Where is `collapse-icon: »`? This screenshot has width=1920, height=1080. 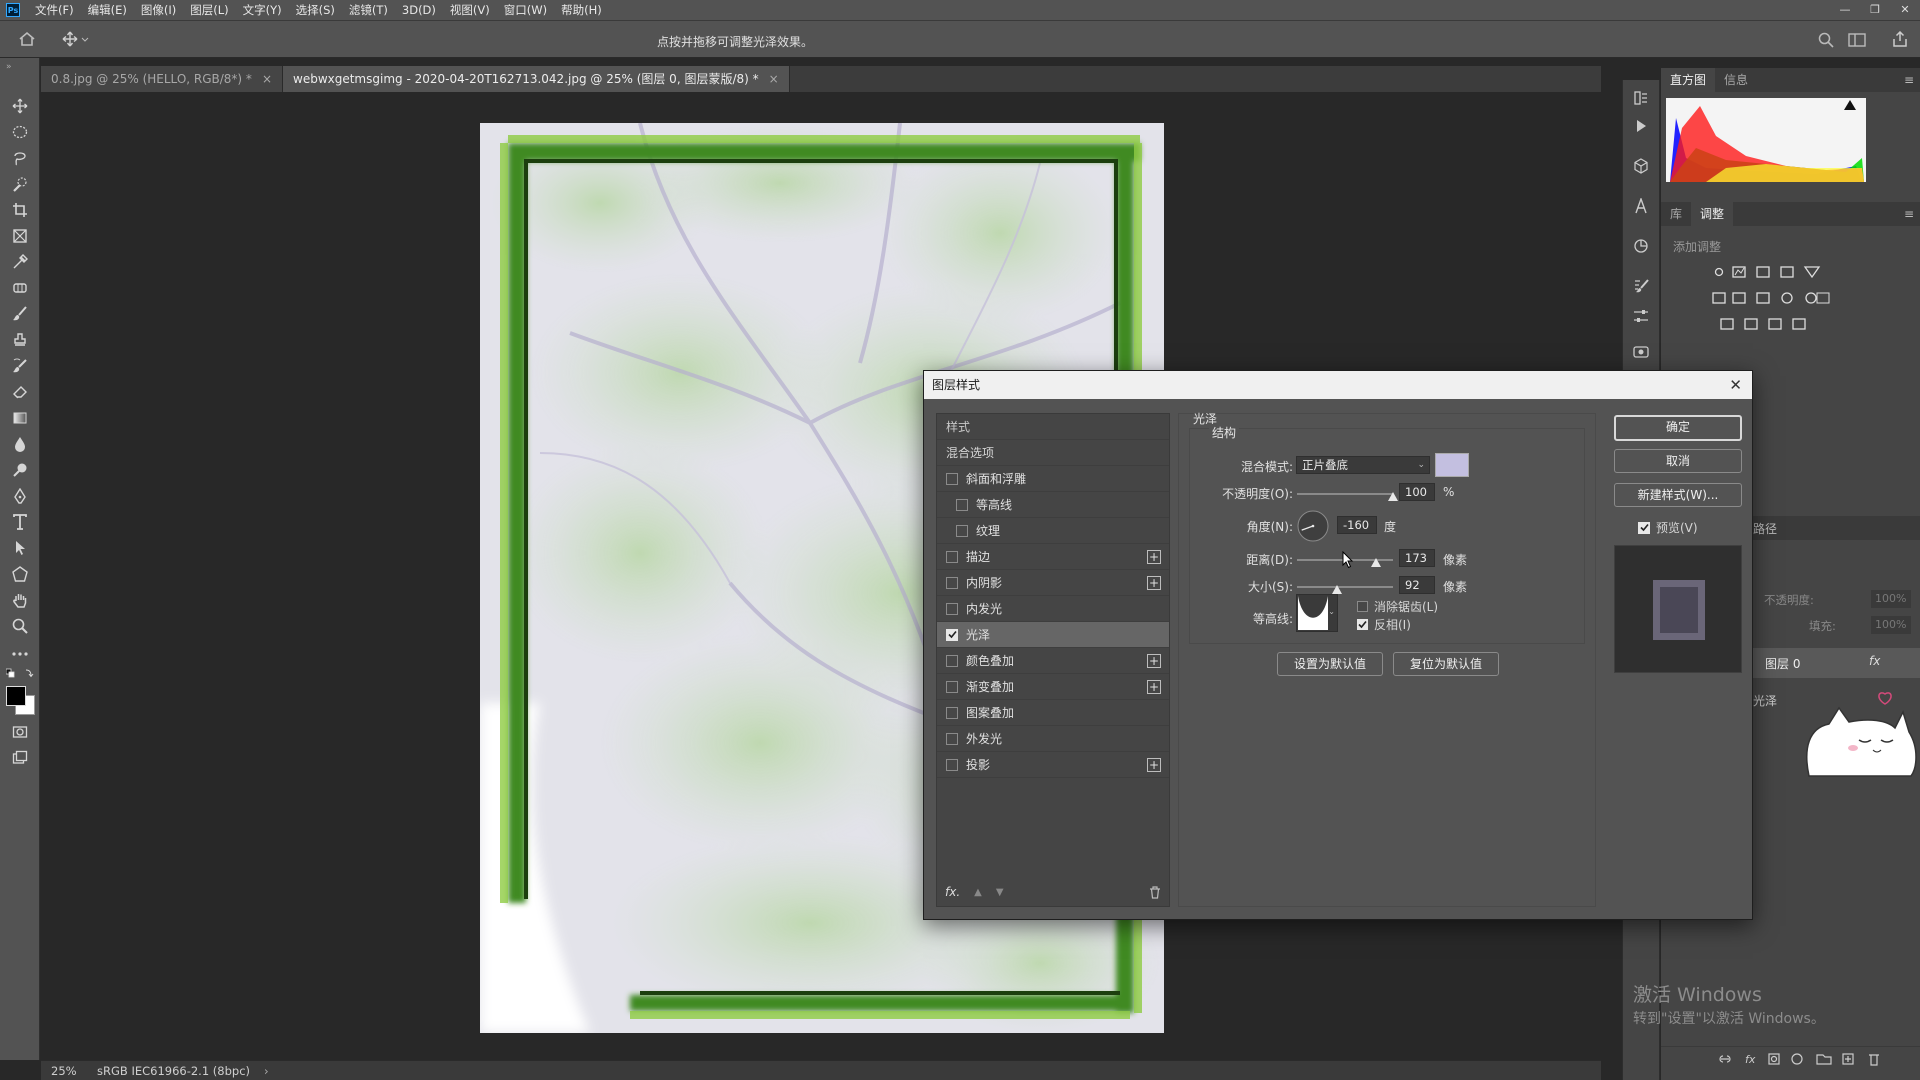
collapse-icon: » is located at coordinates (9, 67).